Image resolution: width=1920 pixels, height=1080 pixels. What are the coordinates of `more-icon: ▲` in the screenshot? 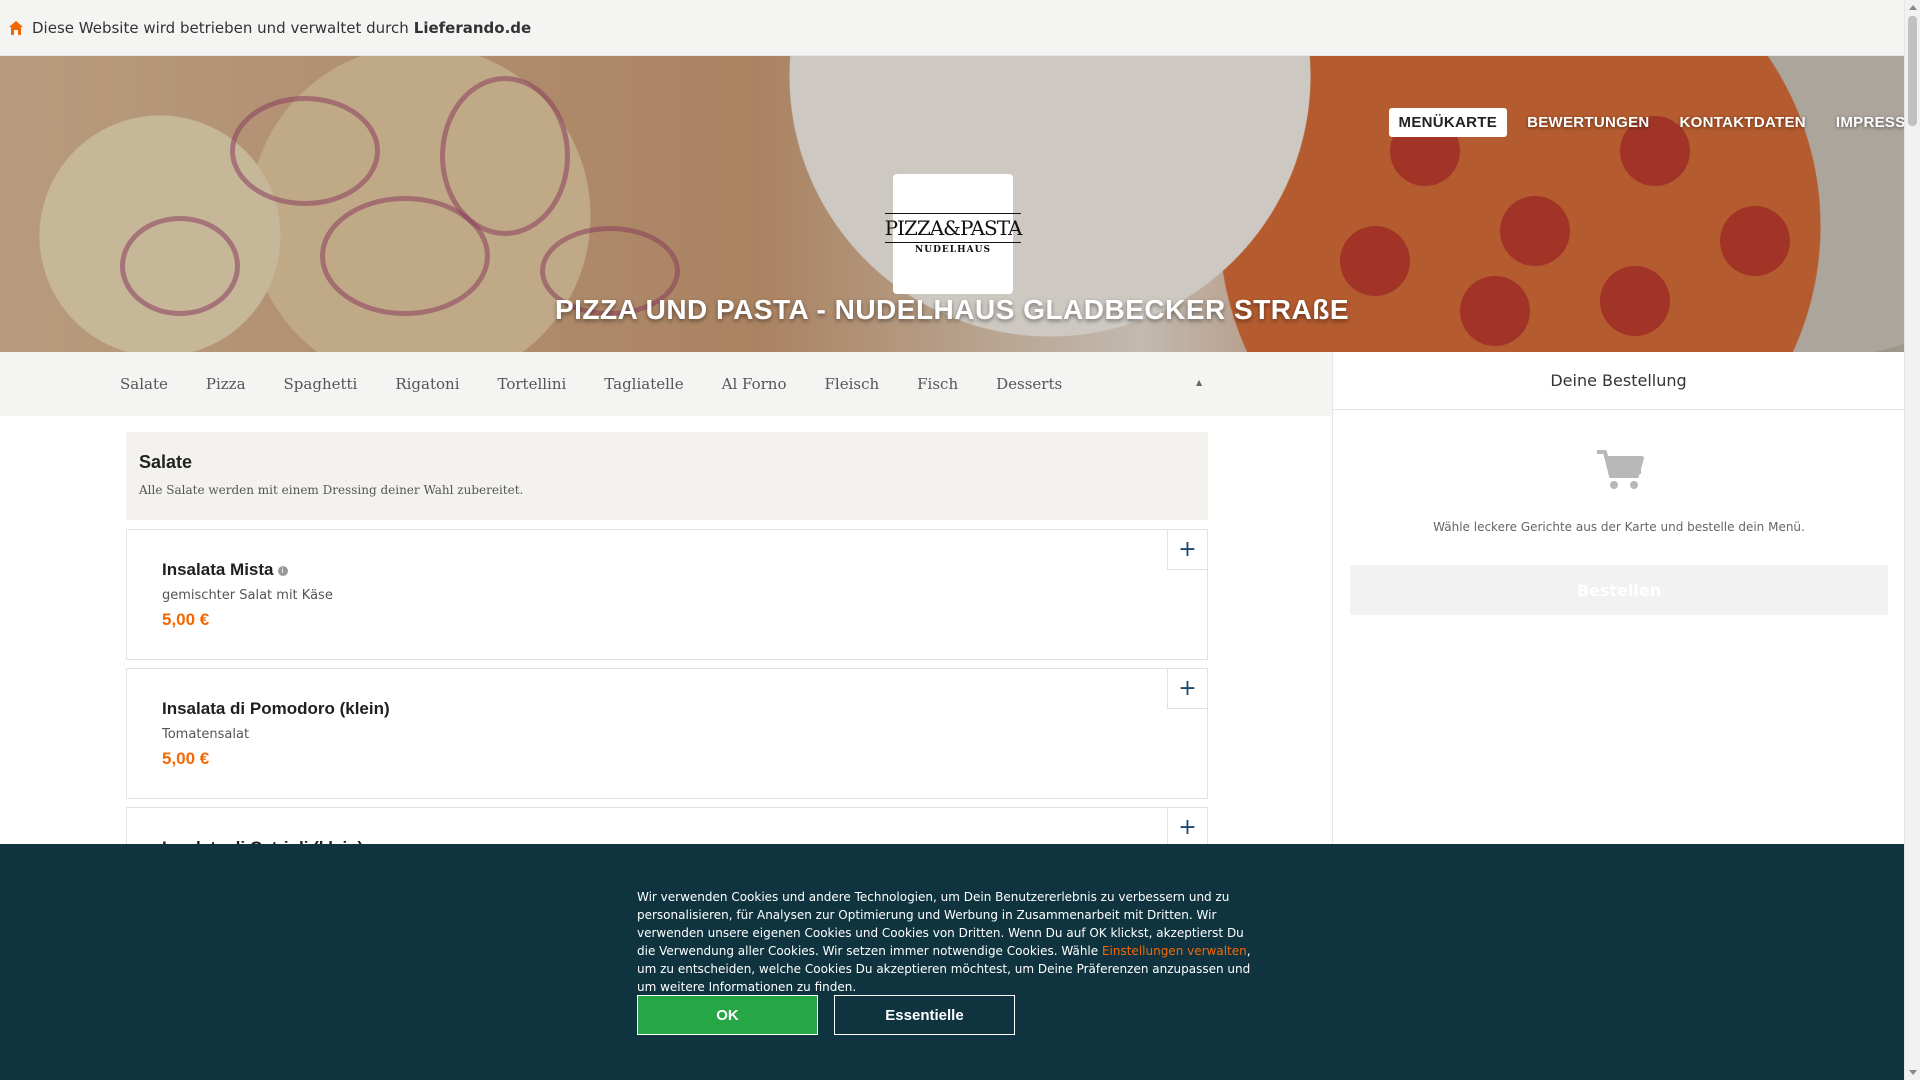 It's located at (1199, 382).